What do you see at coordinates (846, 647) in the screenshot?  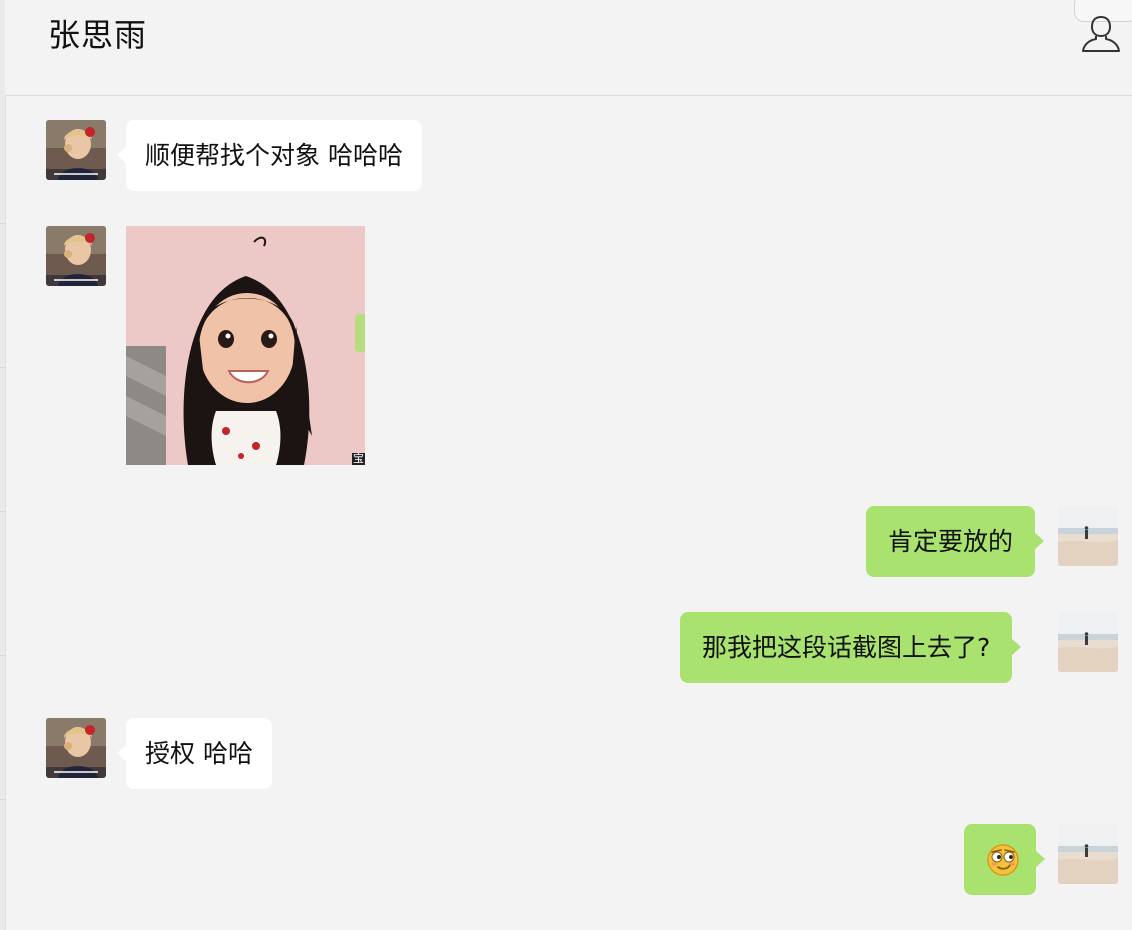 I see `message-text: 那我把这段话截图上去了?` at bounding box center [846, 647].